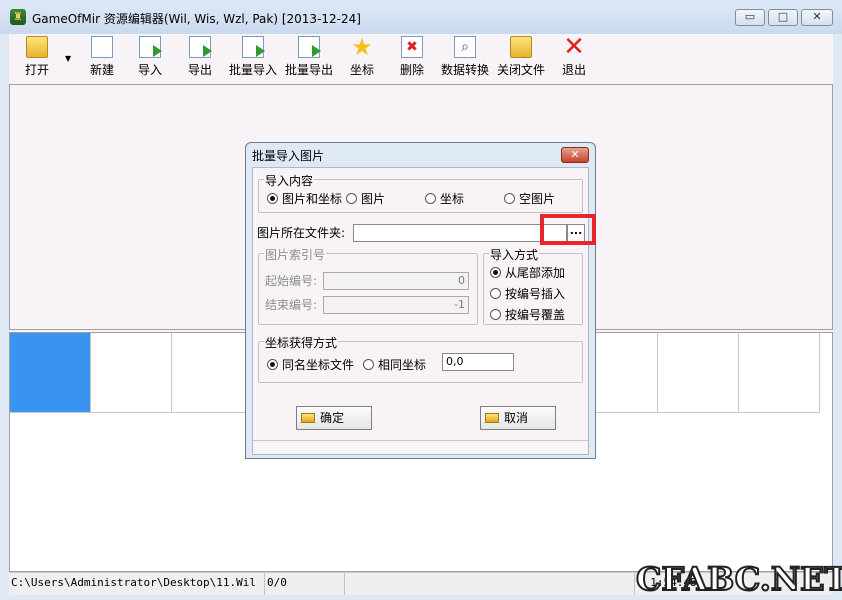  I want to click on radio-insert-by-index: 按编号插入, so click(527, 293).